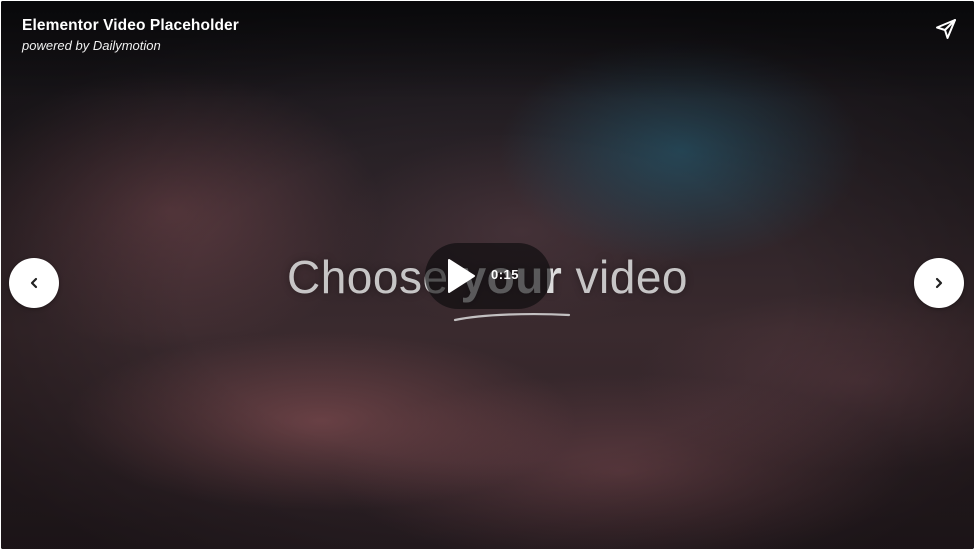 The width and height of the screenshot is (975, 550). I want to click on headline-word-video: video, so click(631, 277).